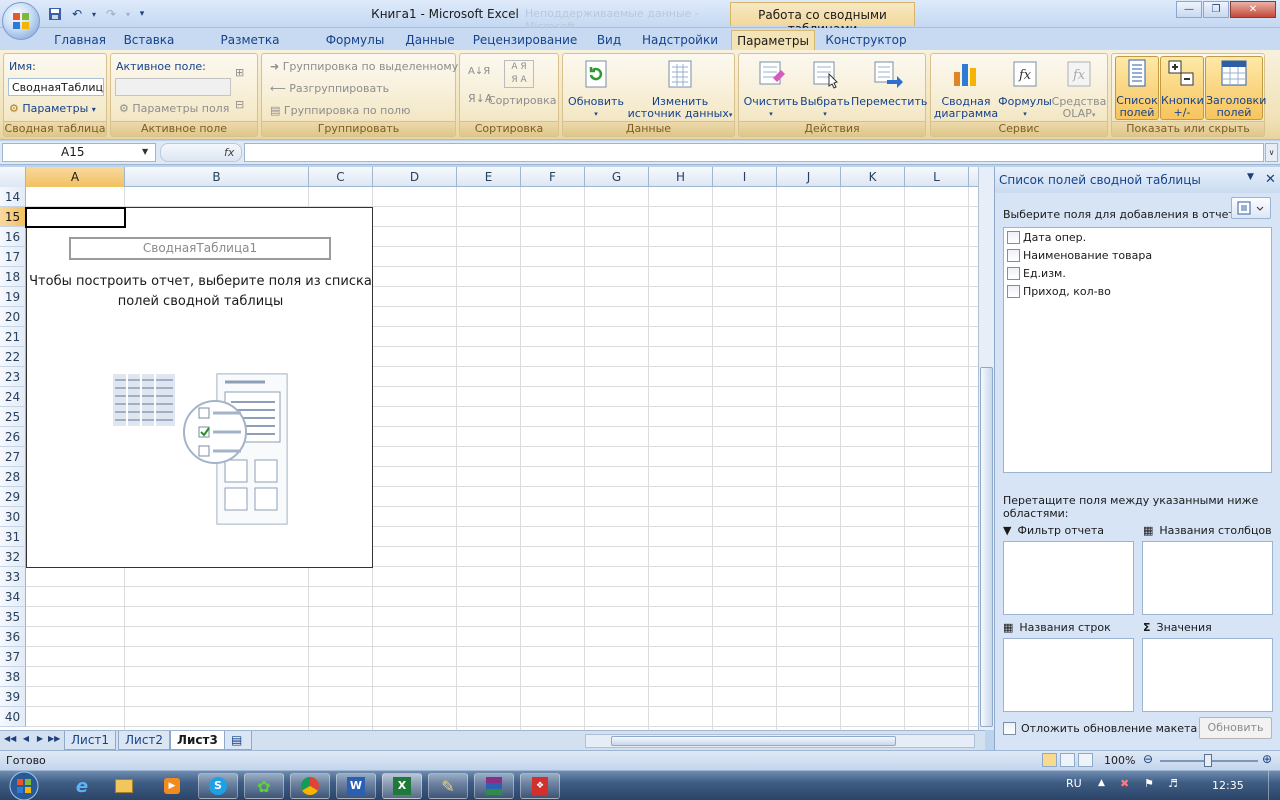  I want to click on sheet-tab: Лист1, so click(90, 740).